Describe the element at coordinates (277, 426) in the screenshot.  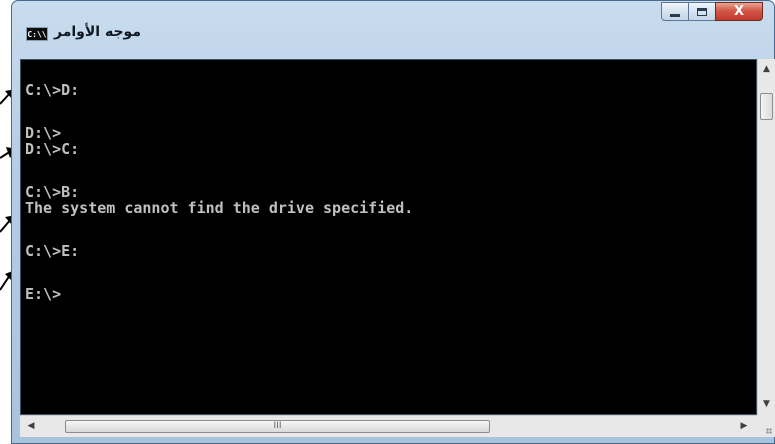
I see `horizontal-scroll-thumb: III` at that location.